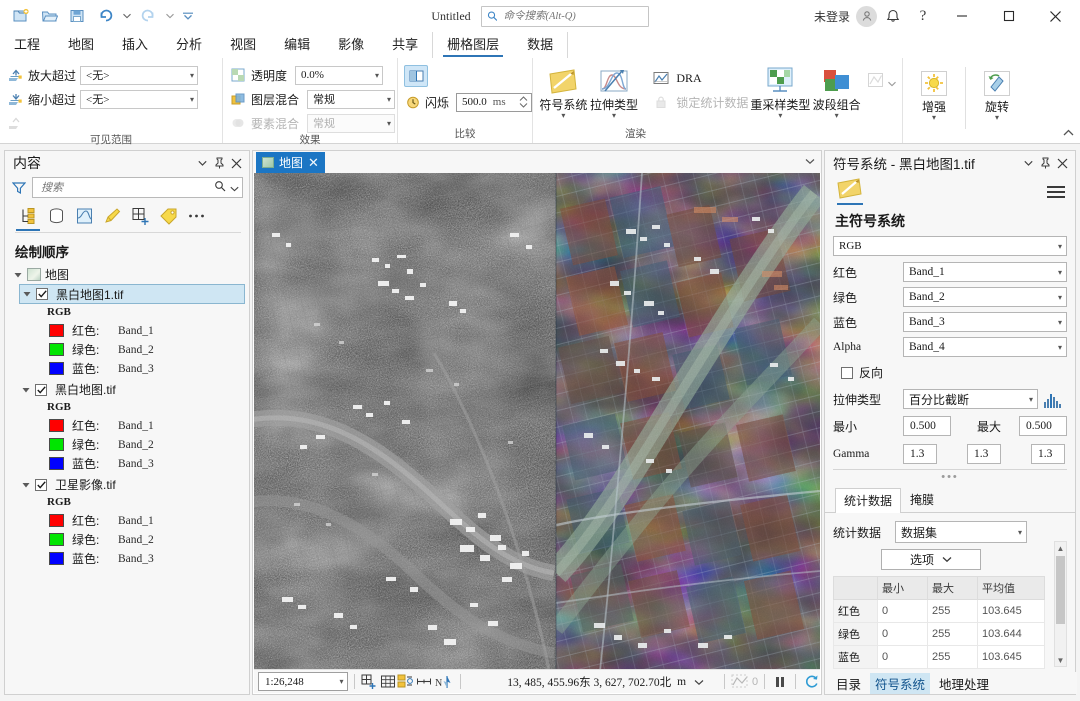  What do you see at coordinates (1053, 399) in the screenshot?
I see `histogram-icon` at bounding box center [1053, 399].